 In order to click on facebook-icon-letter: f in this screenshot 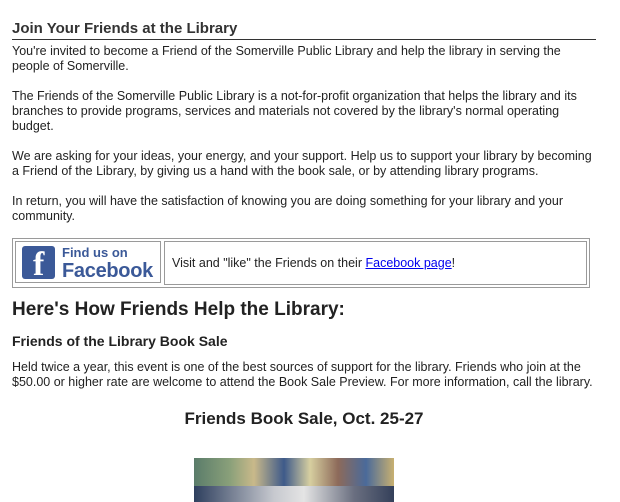, I will do `click(39, 262)`.